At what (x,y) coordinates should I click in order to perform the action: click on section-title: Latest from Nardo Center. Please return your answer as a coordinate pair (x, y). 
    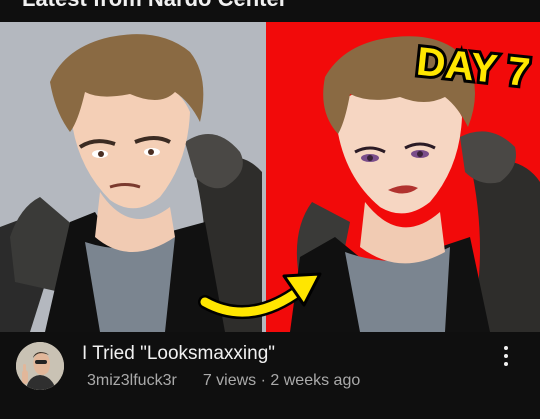
    Looking at the image, I should click on (154, 6).